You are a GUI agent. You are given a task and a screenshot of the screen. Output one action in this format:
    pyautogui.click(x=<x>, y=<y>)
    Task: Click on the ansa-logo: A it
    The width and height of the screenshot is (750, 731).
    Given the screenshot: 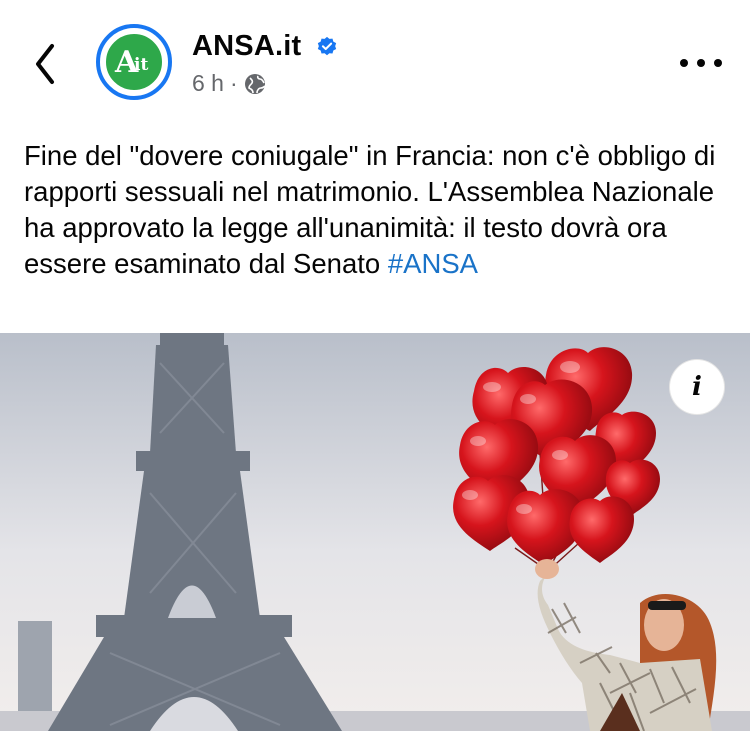 What is the action you would take?
    pyautogui.click(x=134, y=62)
    